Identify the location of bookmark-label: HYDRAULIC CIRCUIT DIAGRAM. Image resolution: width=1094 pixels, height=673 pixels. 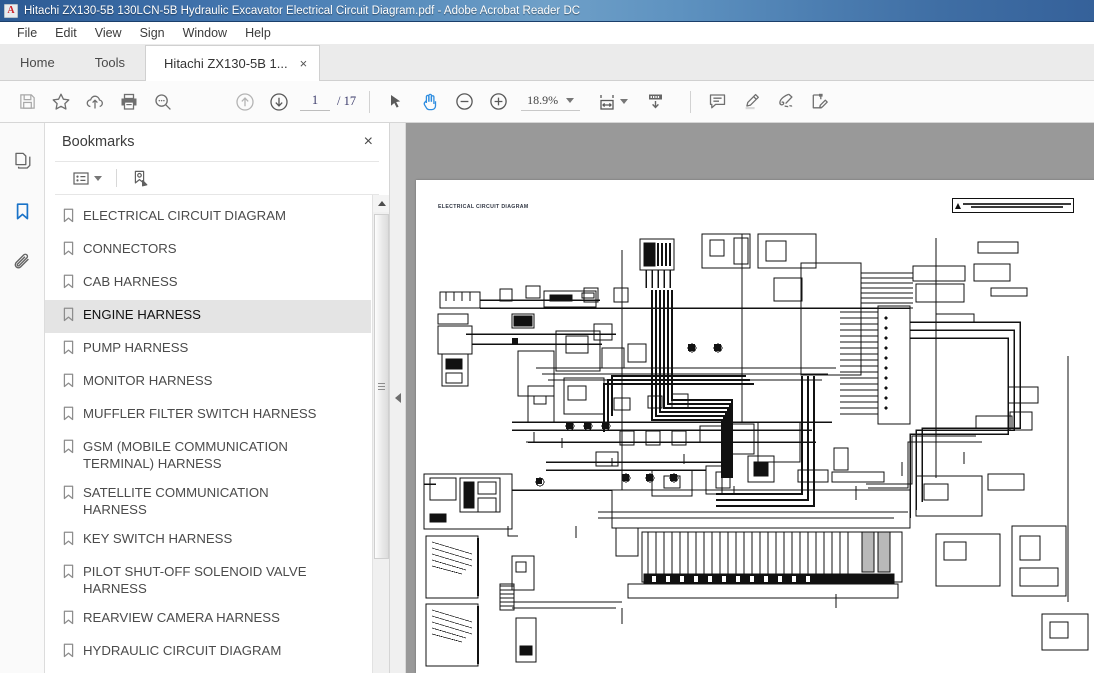
(182, 650).